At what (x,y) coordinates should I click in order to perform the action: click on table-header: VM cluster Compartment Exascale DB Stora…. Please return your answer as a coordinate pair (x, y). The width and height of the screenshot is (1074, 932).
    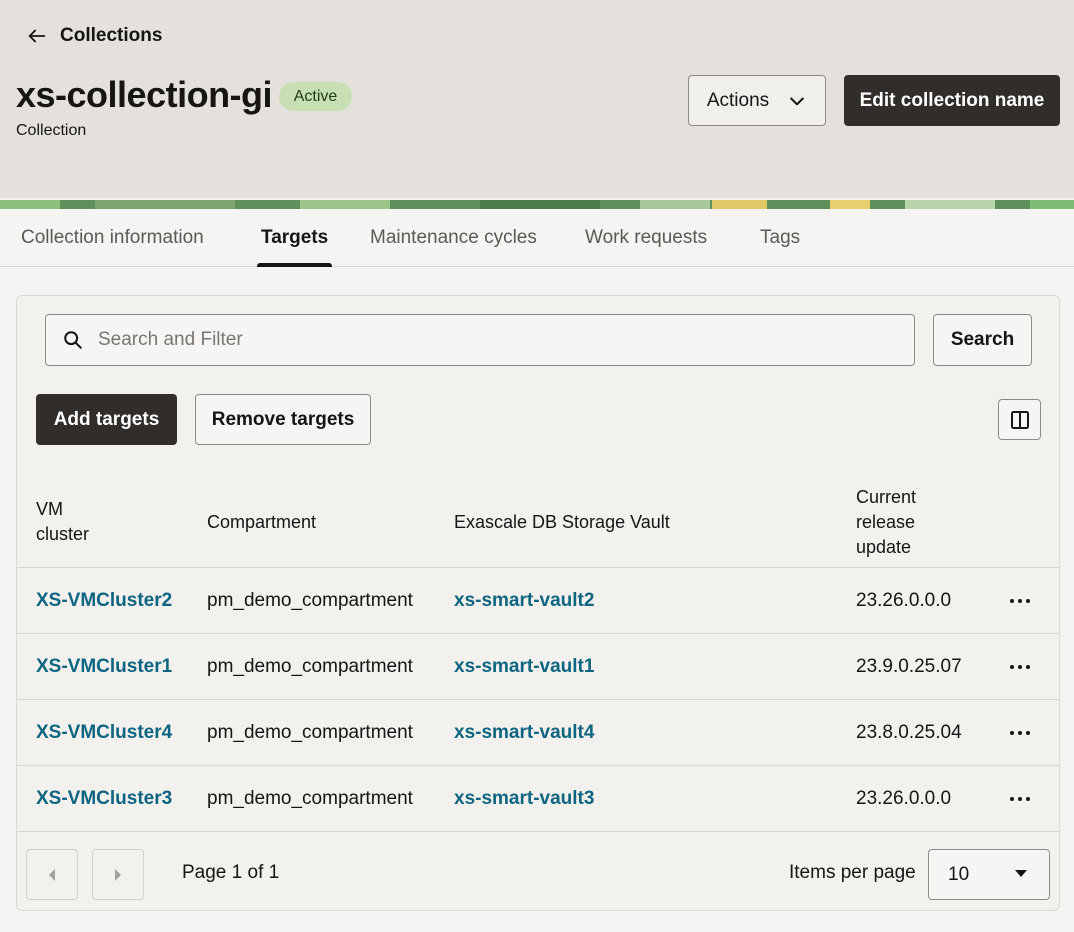
    Looking at the image, I should click on (538, 522).